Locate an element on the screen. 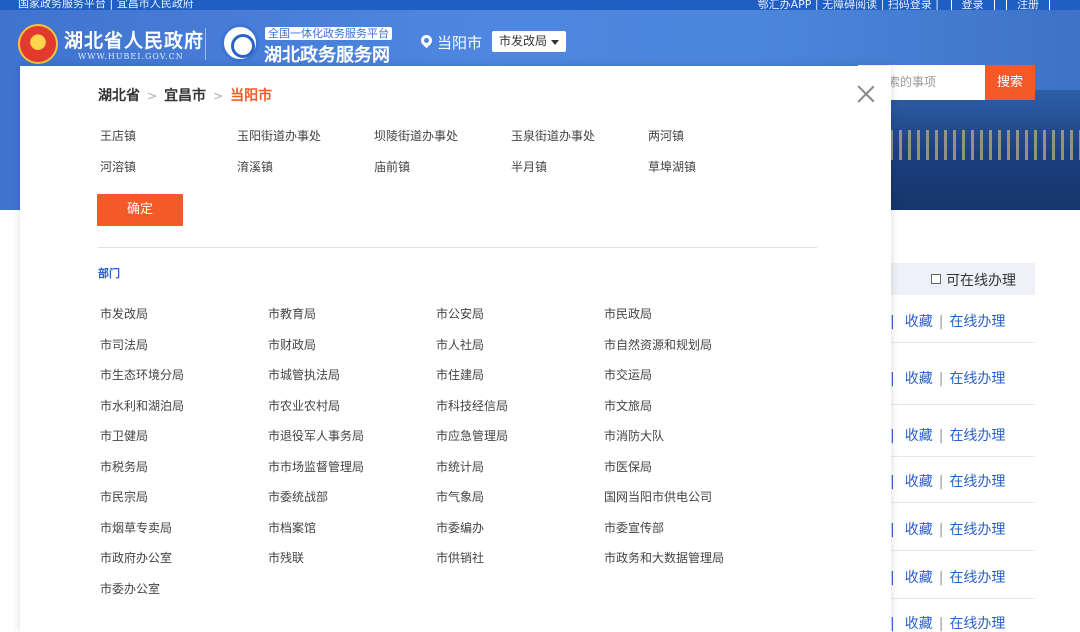 The height and width of the screenshot is (632, 1080). department-item: 市自然资源和规划局 is located at coordinates (658, 344).